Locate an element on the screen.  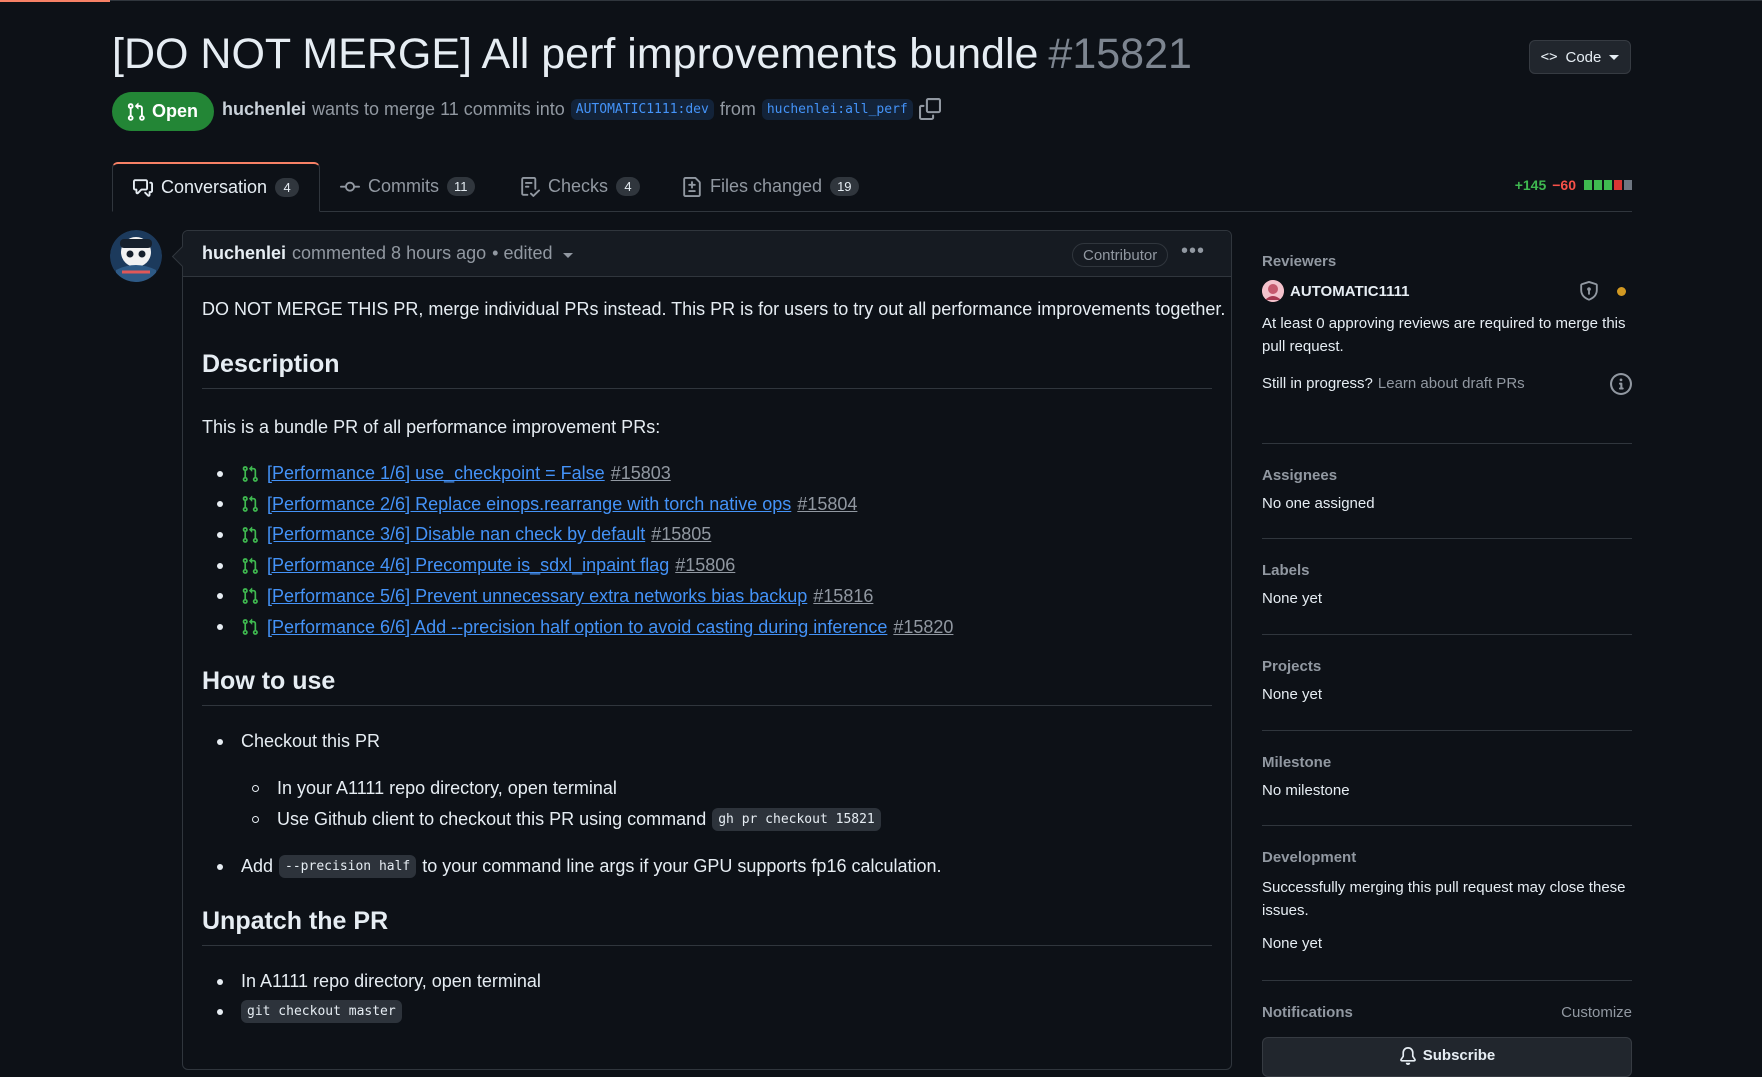
shield-icon is located at coordinates (1589, 291).